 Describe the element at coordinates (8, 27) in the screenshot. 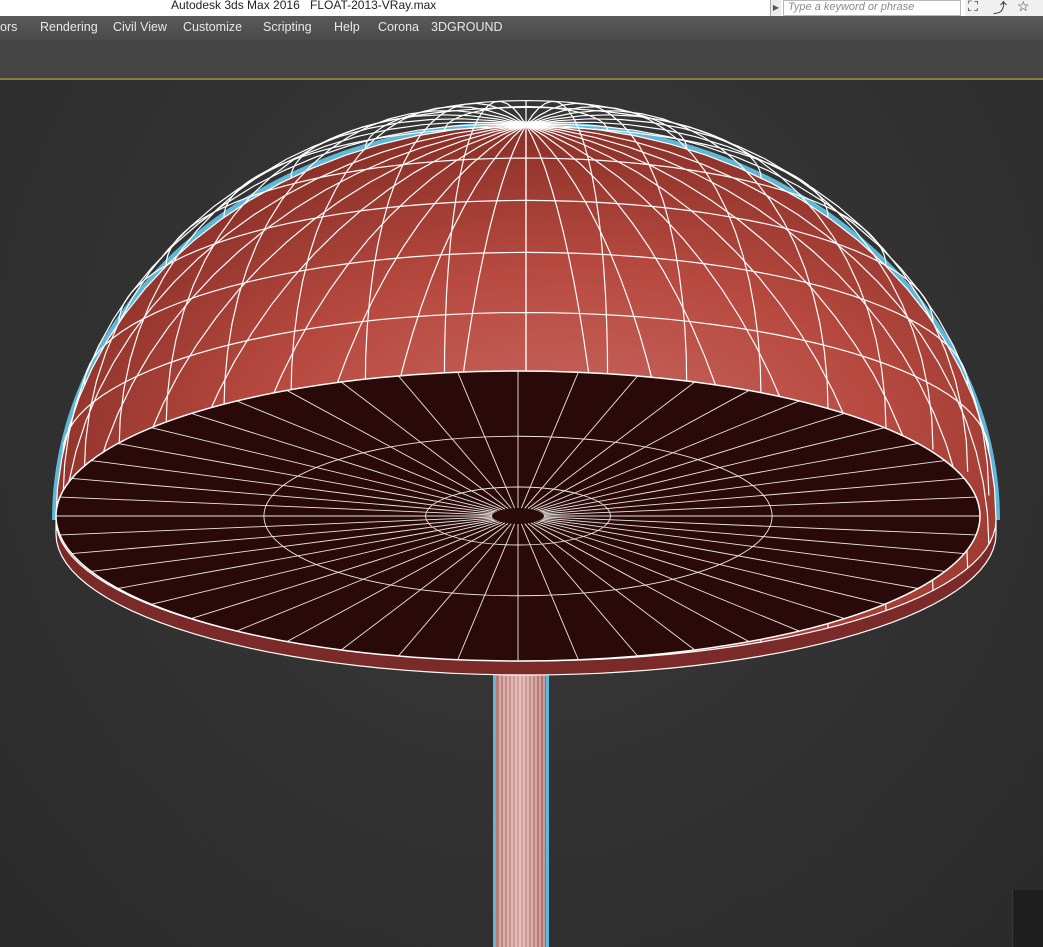

I see `menu-item-animation-editors: ors` at that location.